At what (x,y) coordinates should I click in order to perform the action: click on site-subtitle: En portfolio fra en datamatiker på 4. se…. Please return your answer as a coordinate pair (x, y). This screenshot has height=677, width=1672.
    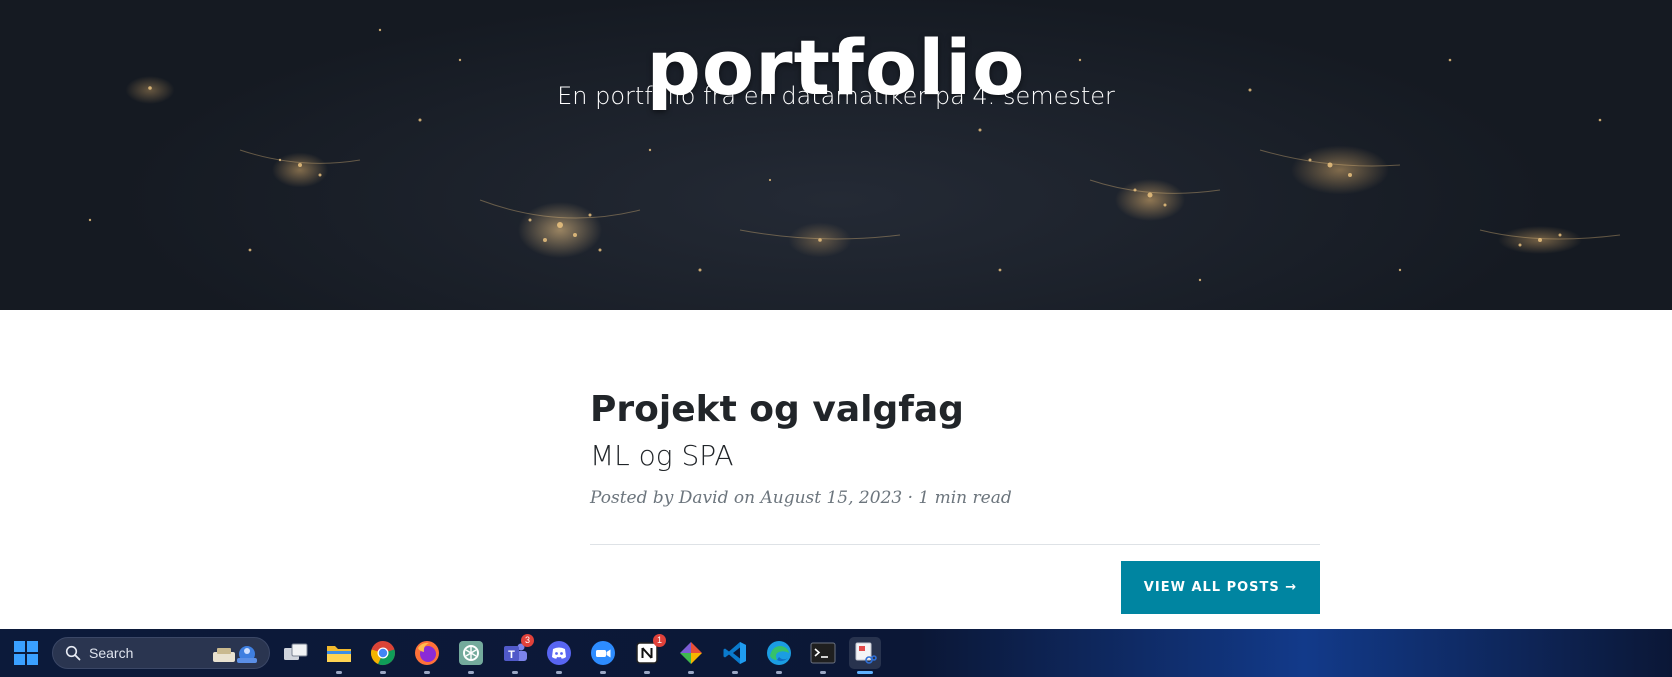
    Looking at the image, I should click on (836, 96).